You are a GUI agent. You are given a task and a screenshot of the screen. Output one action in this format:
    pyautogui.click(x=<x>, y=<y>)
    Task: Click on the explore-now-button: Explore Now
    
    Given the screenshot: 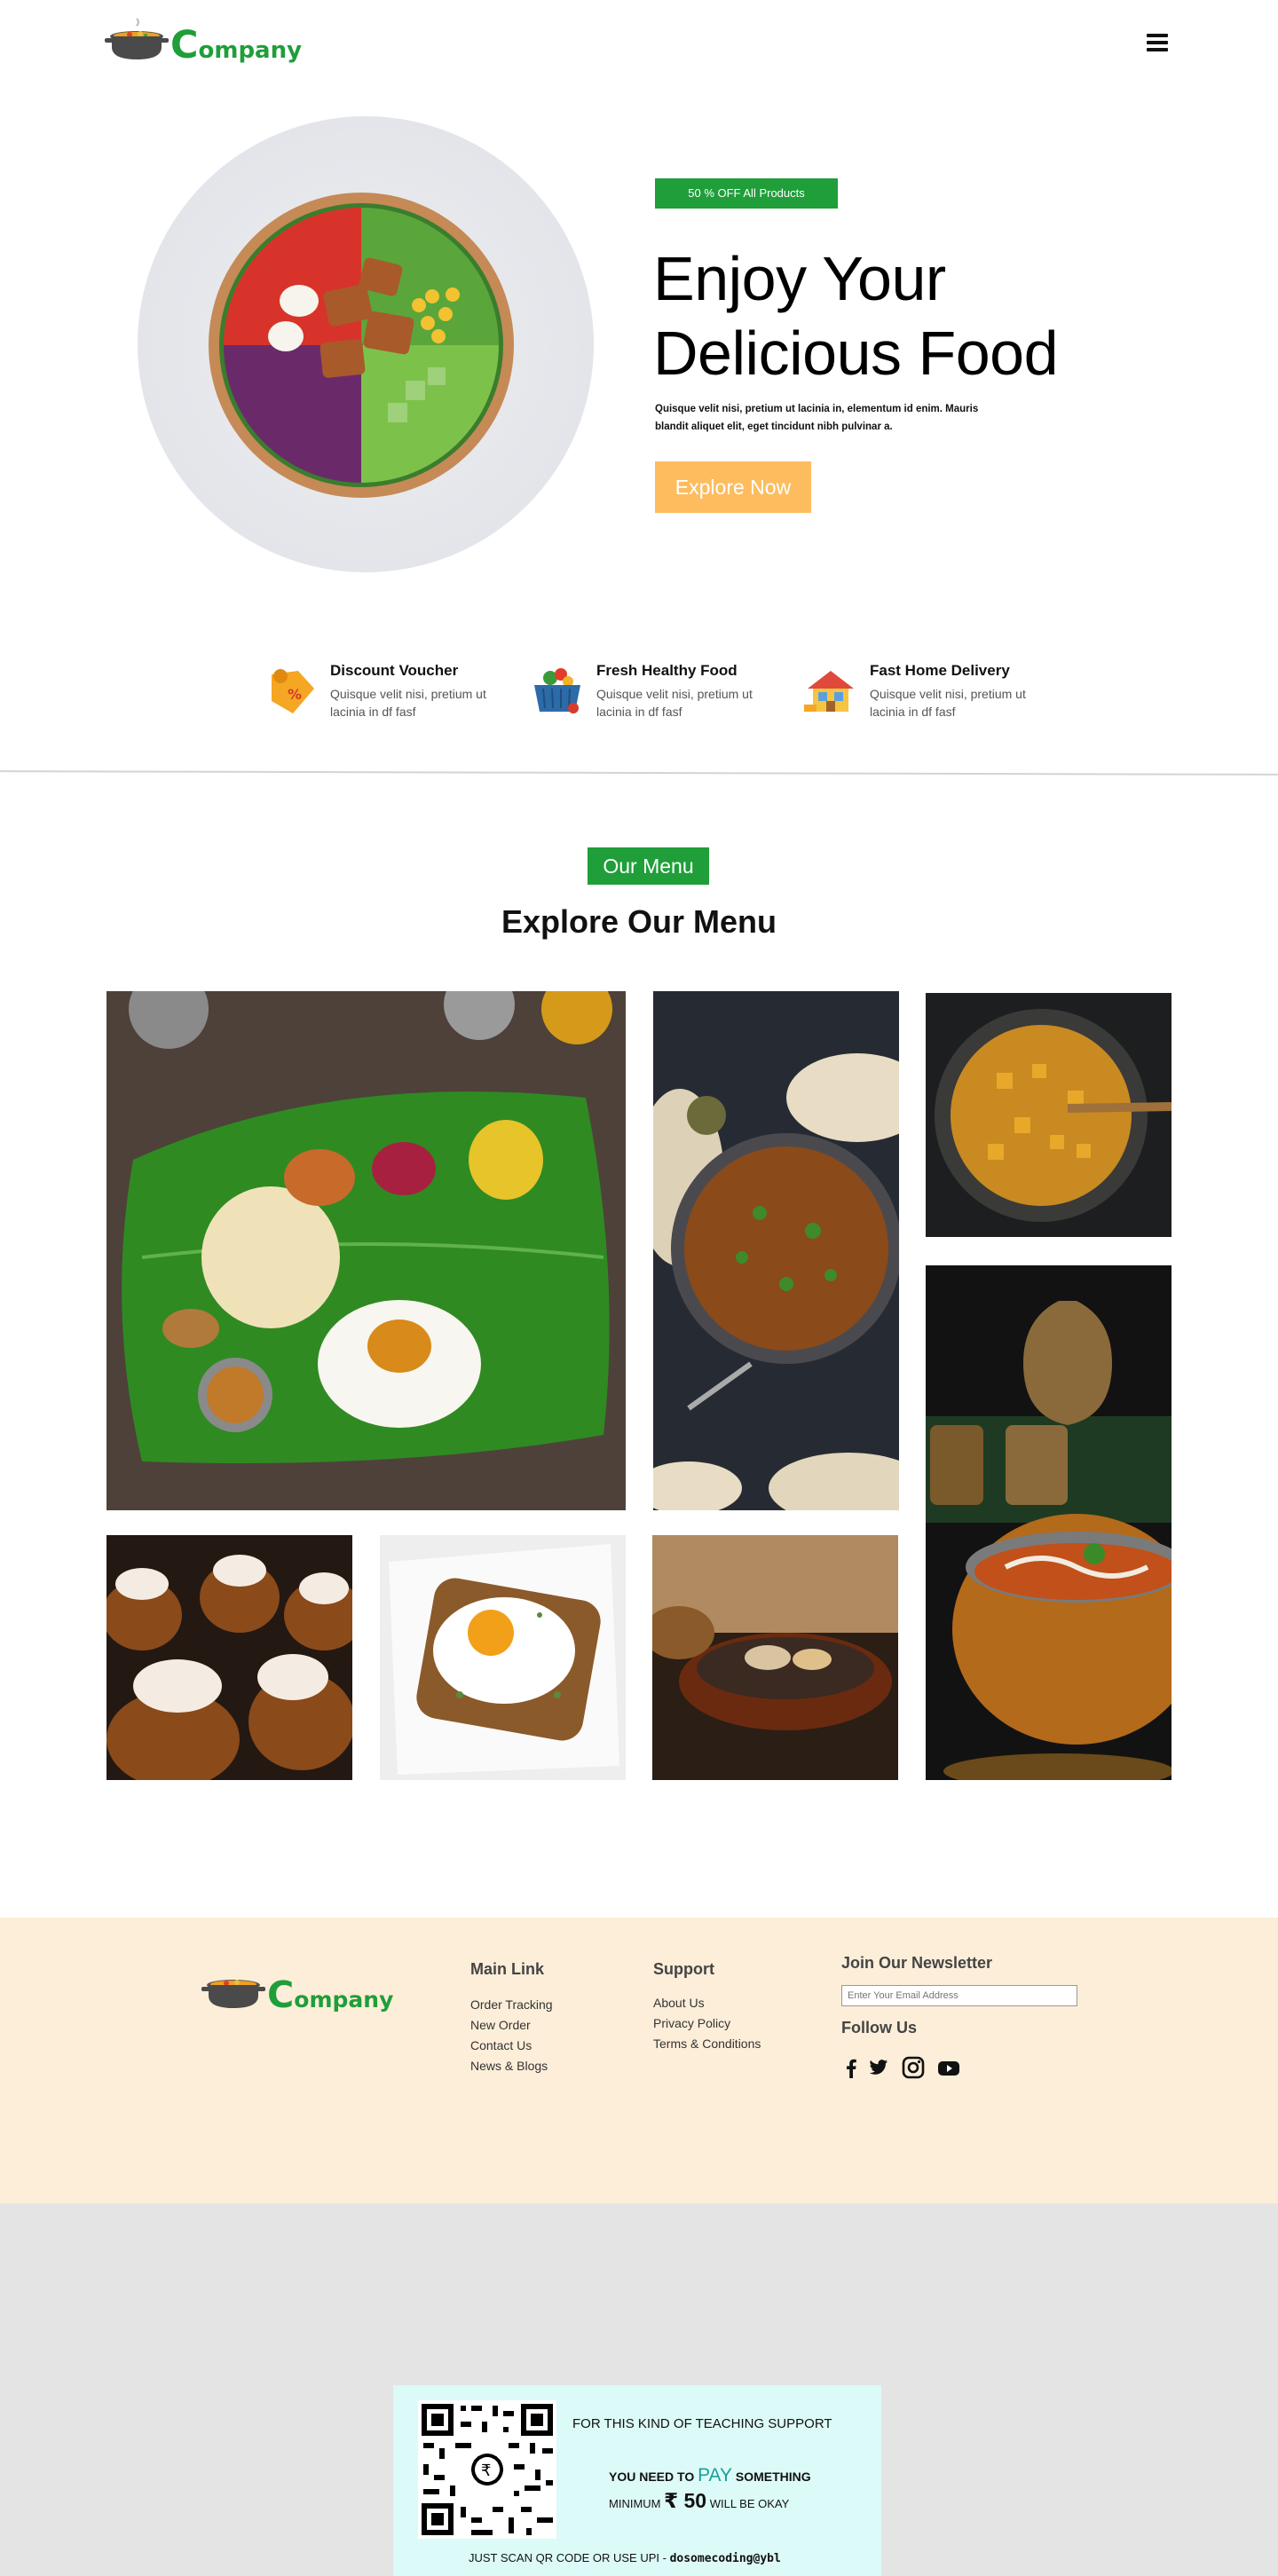 What is the action you would take?
    pyautogui.click(x=733, y=487)
    